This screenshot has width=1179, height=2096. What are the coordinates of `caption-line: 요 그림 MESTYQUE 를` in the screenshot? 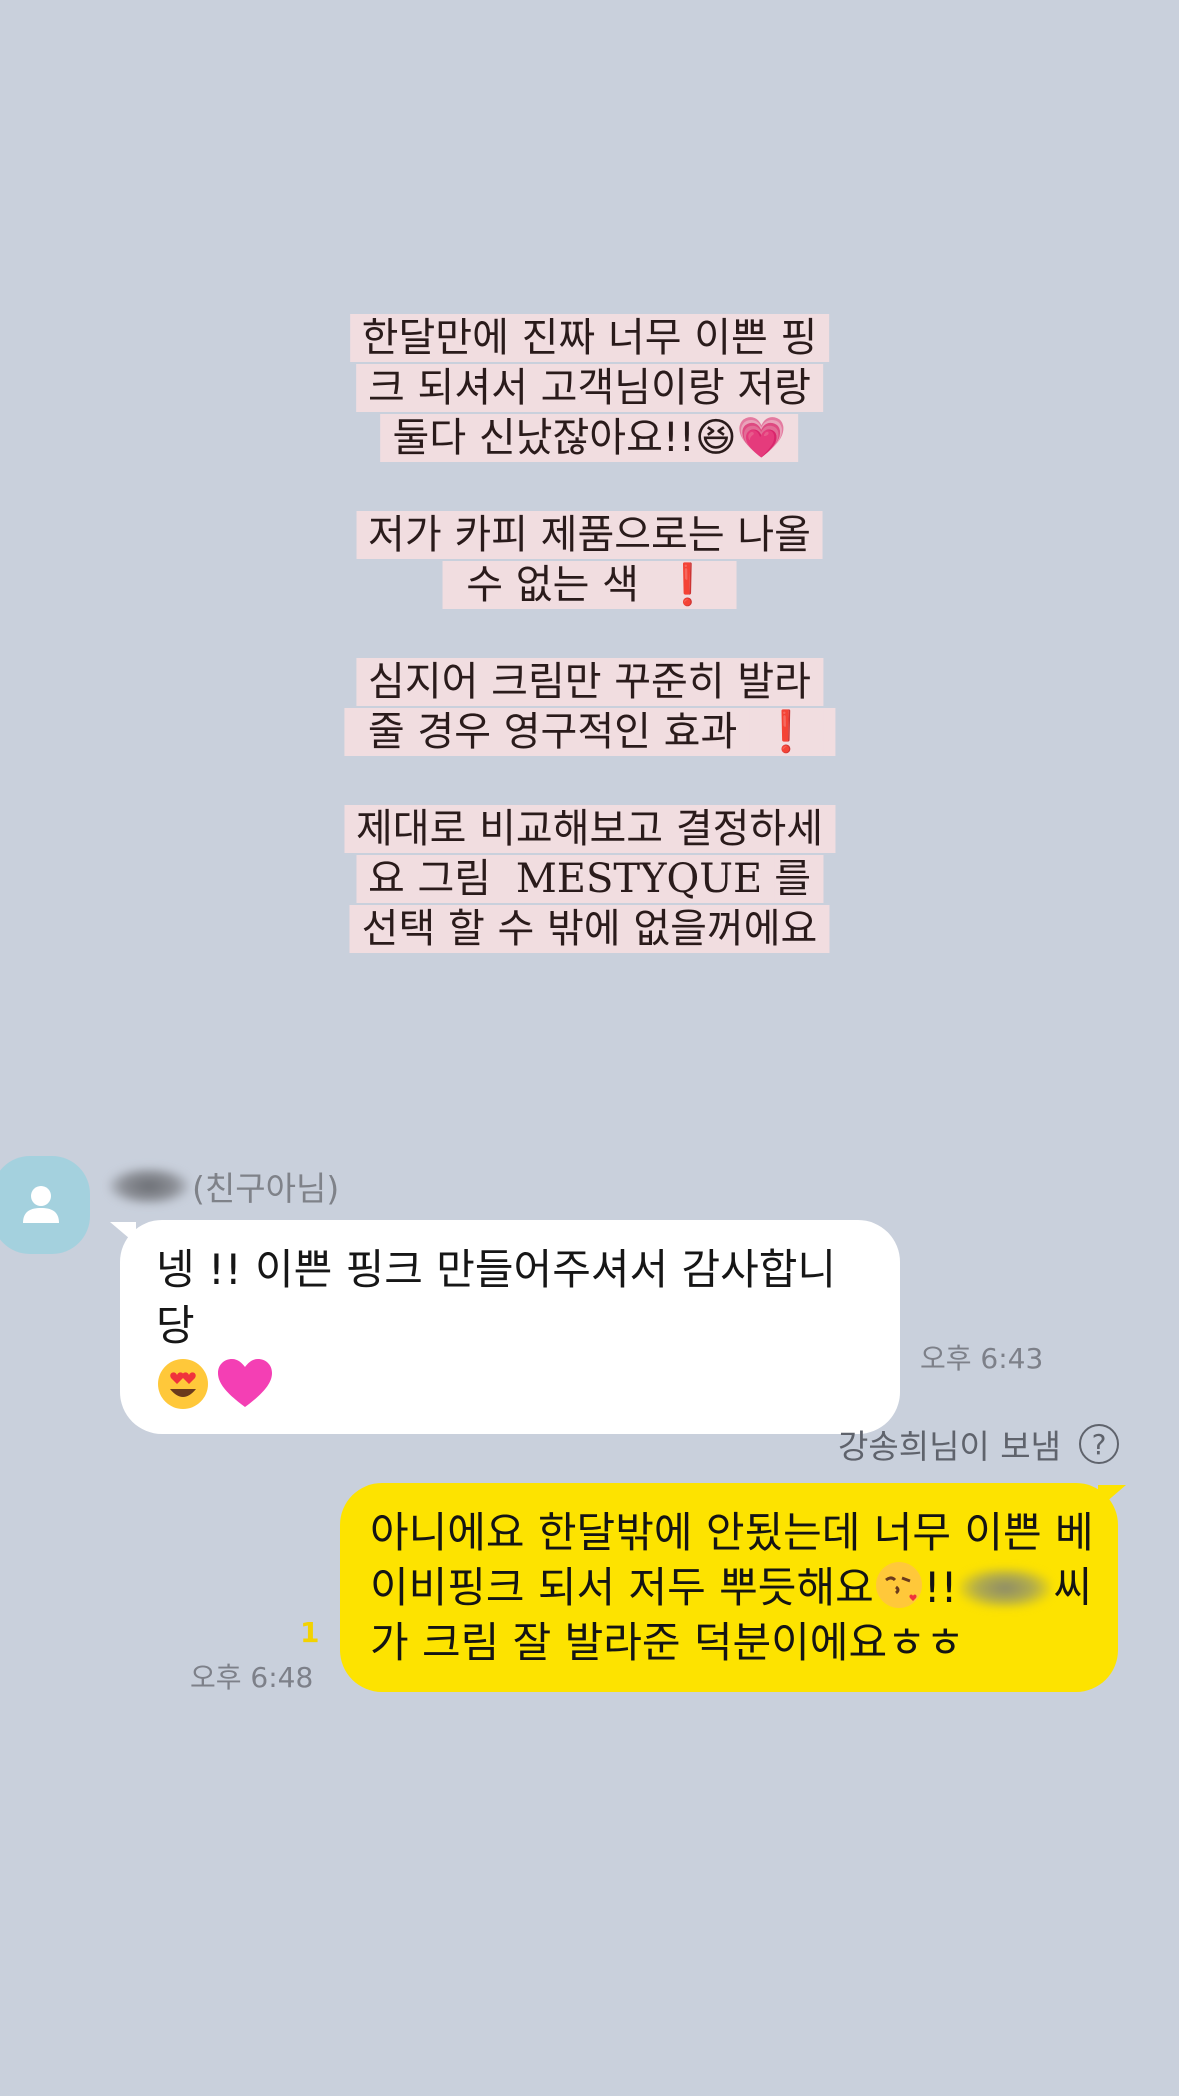 It's located at (589, 879).